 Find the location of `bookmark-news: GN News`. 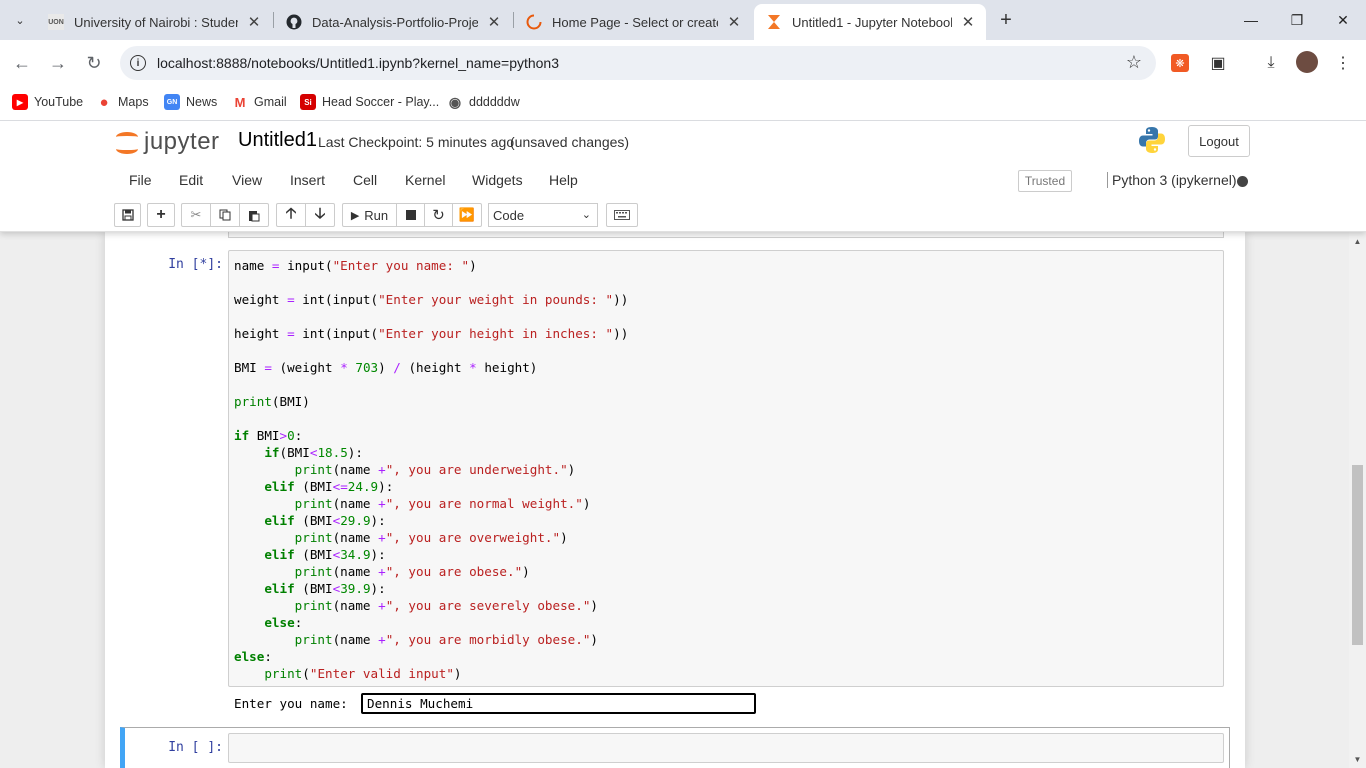

bookmark-news: GN News is located at coordinates (190, 102).